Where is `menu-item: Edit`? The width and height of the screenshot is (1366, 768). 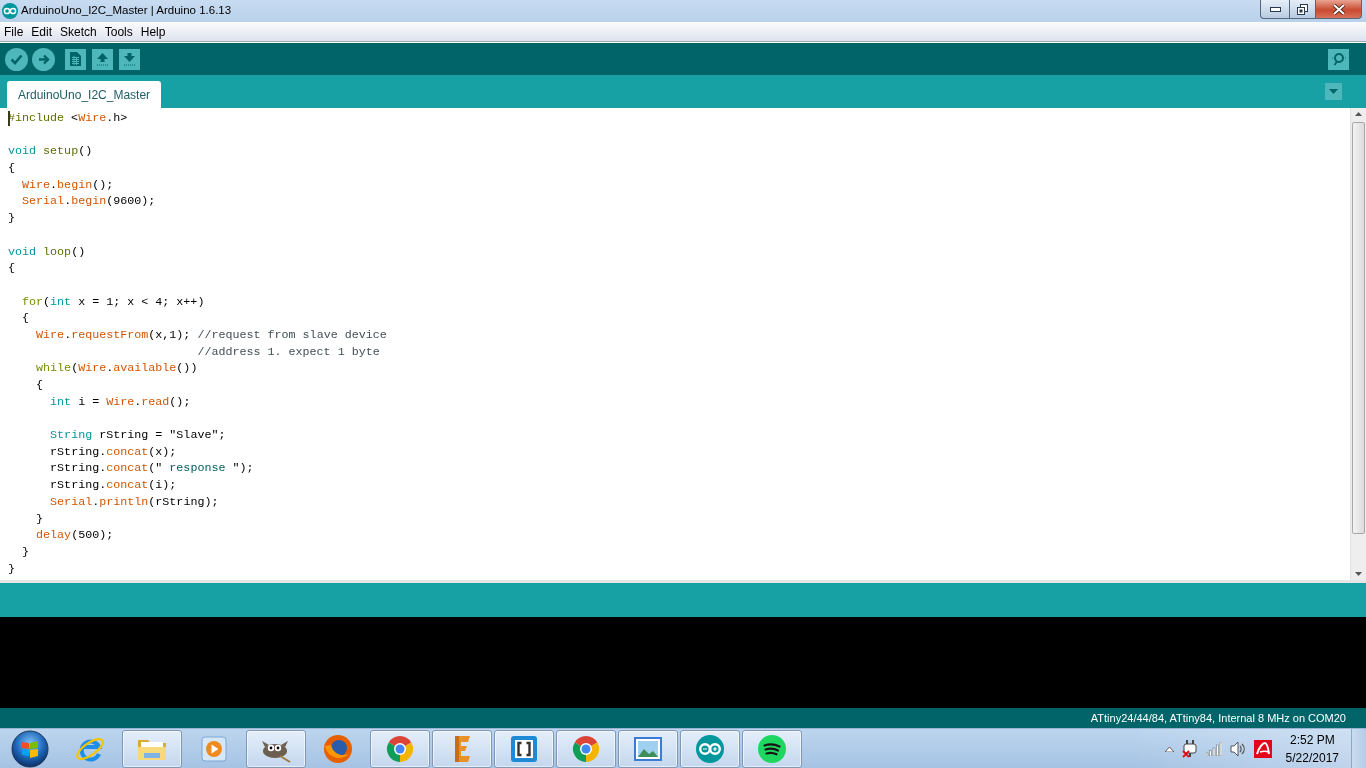
menu-item: Edit is located at coordinates (42, 31).